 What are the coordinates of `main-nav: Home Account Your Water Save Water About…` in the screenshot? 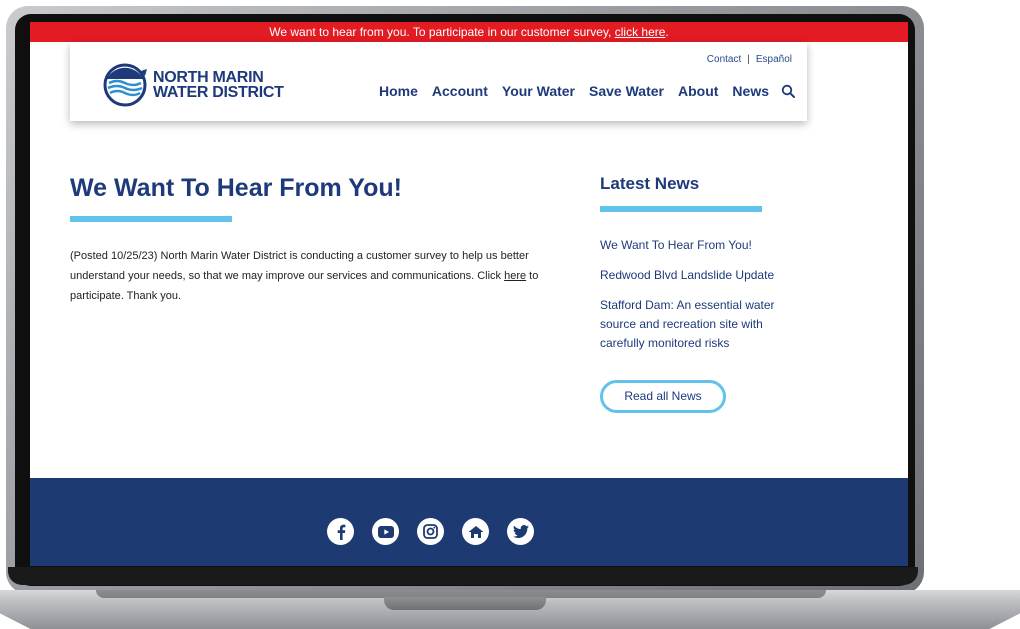 It's located at (580, 91).